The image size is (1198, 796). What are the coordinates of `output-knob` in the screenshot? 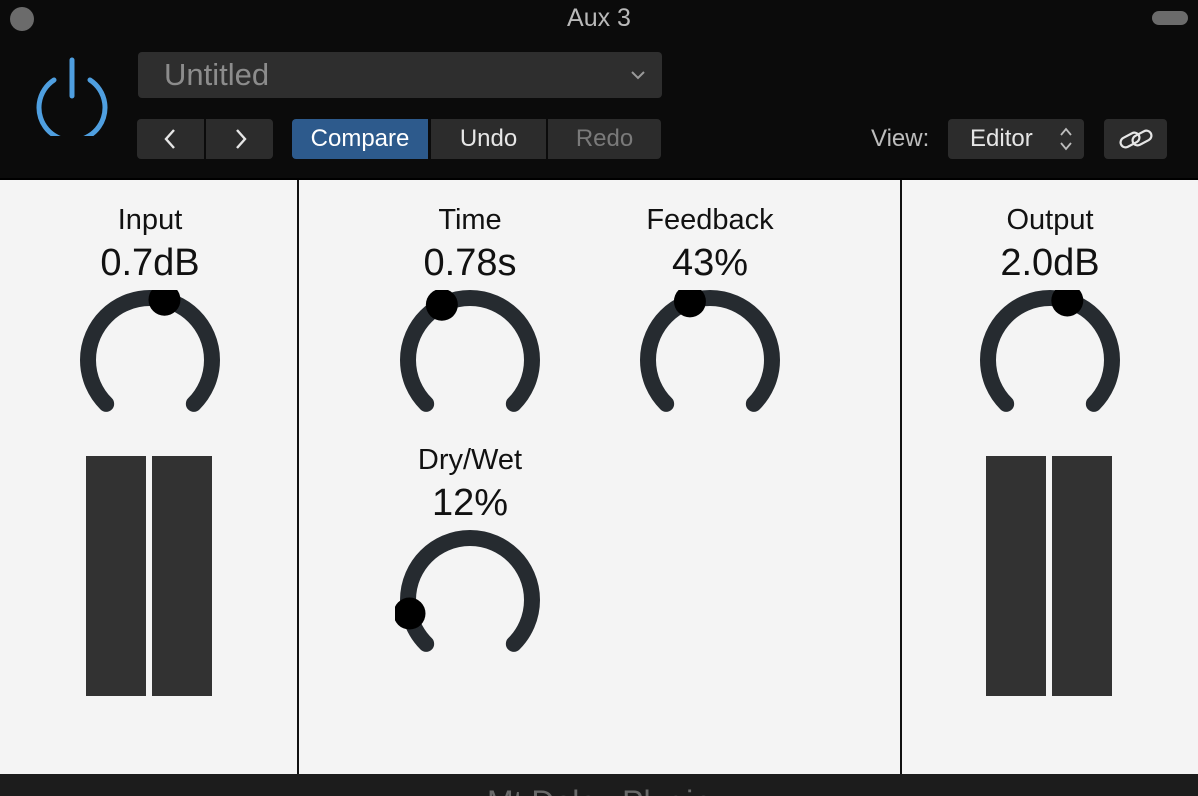 It's located at (1050, 360).